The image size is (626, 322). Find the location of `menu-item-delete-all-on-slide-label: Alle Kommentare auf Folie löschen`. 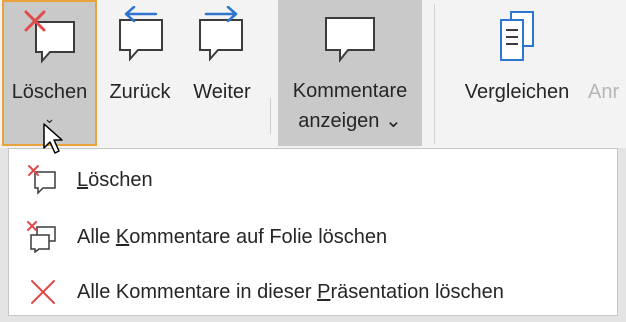

menu-item-delete-all-on-slide-label: Alle Kommentare auf Folie löschen is located at coordinates (232, 237).